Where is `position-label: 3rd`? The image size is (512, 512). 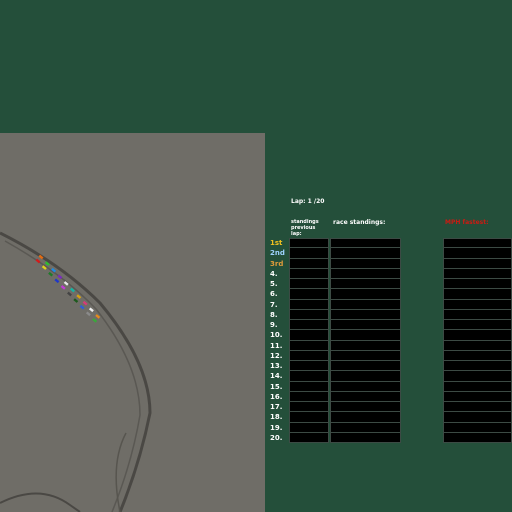 position-label: 3rd is located at coordinates (277, 263).